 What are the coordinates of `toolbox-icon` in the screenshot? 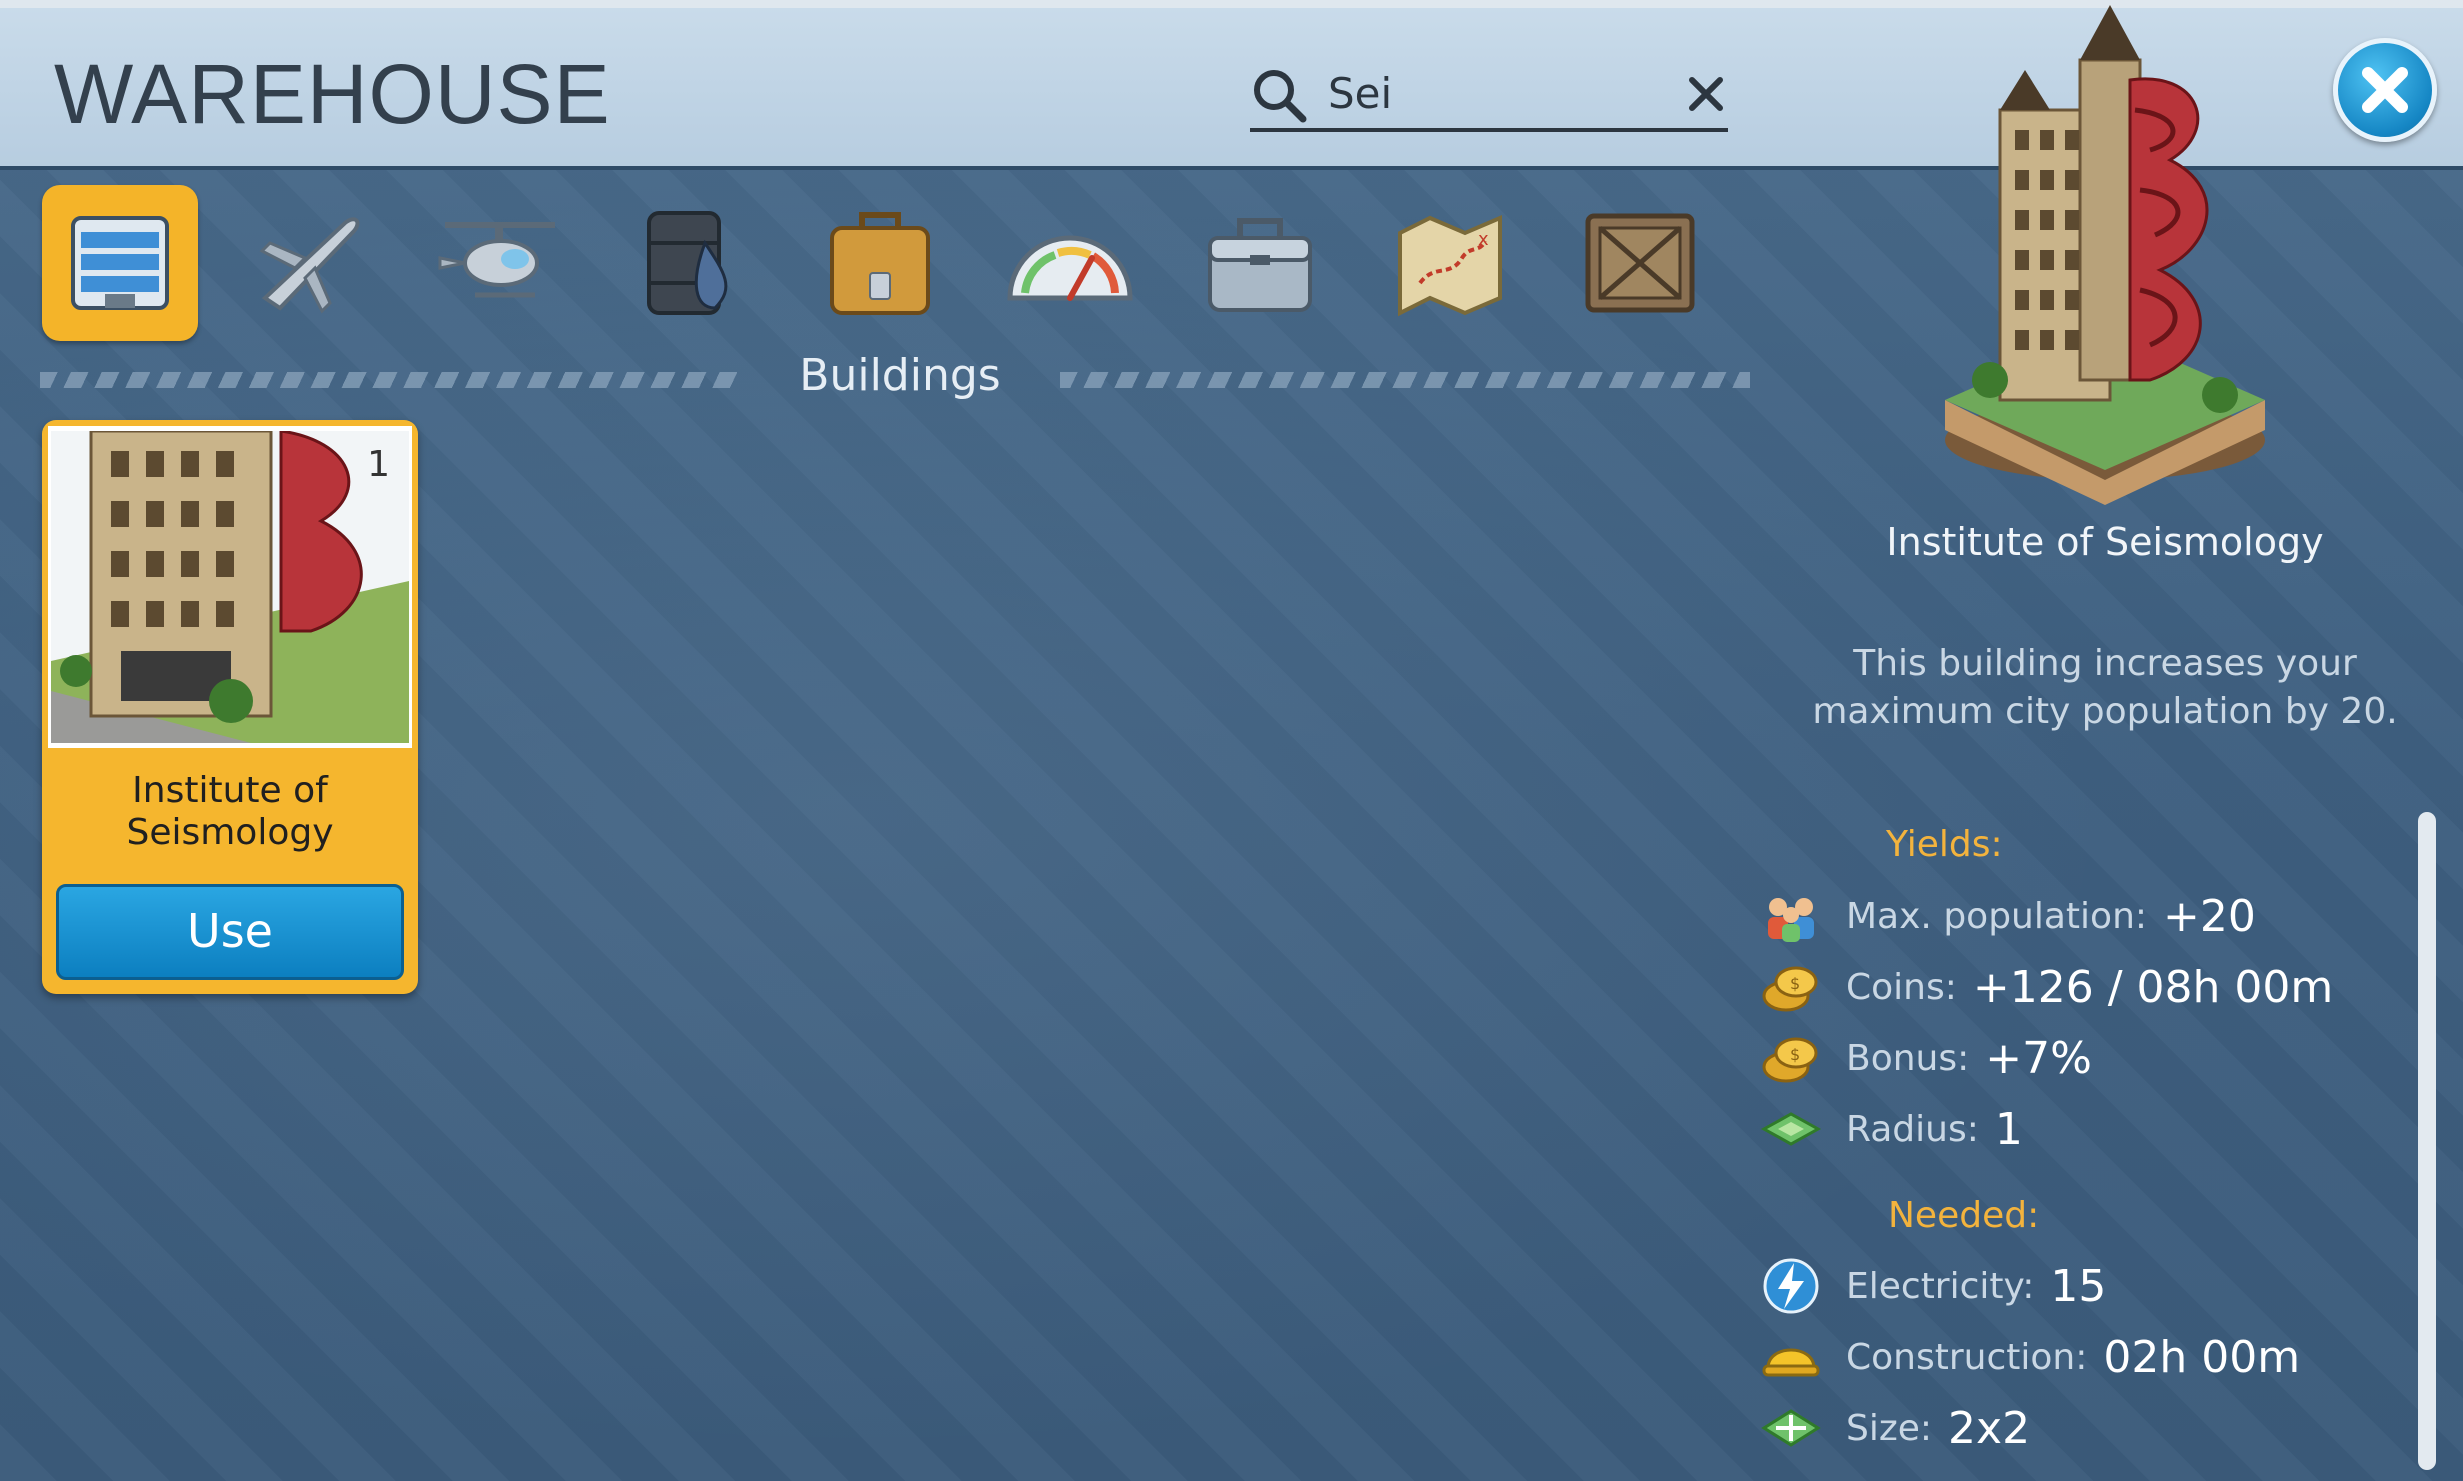 It's located at (1260, 265).